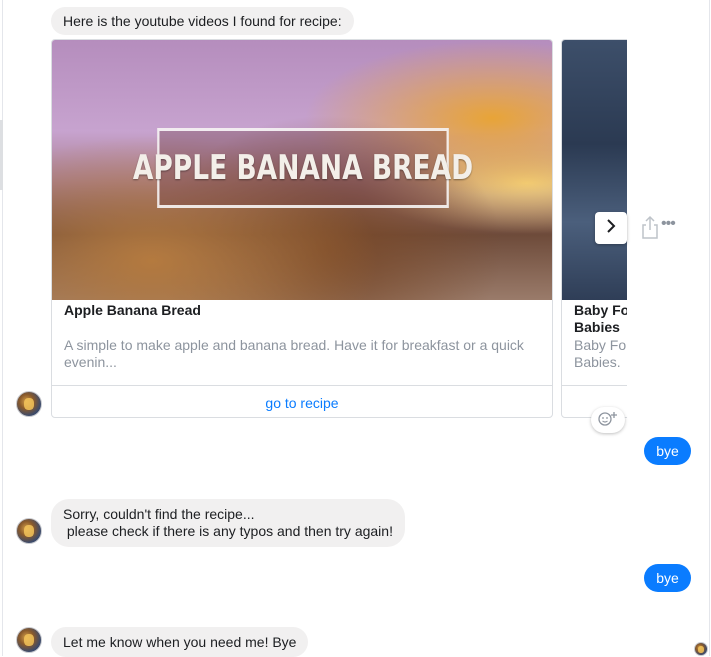 The width and height of the screenshot is (711, 657). I want to click on right-divider, so click(709, 328).